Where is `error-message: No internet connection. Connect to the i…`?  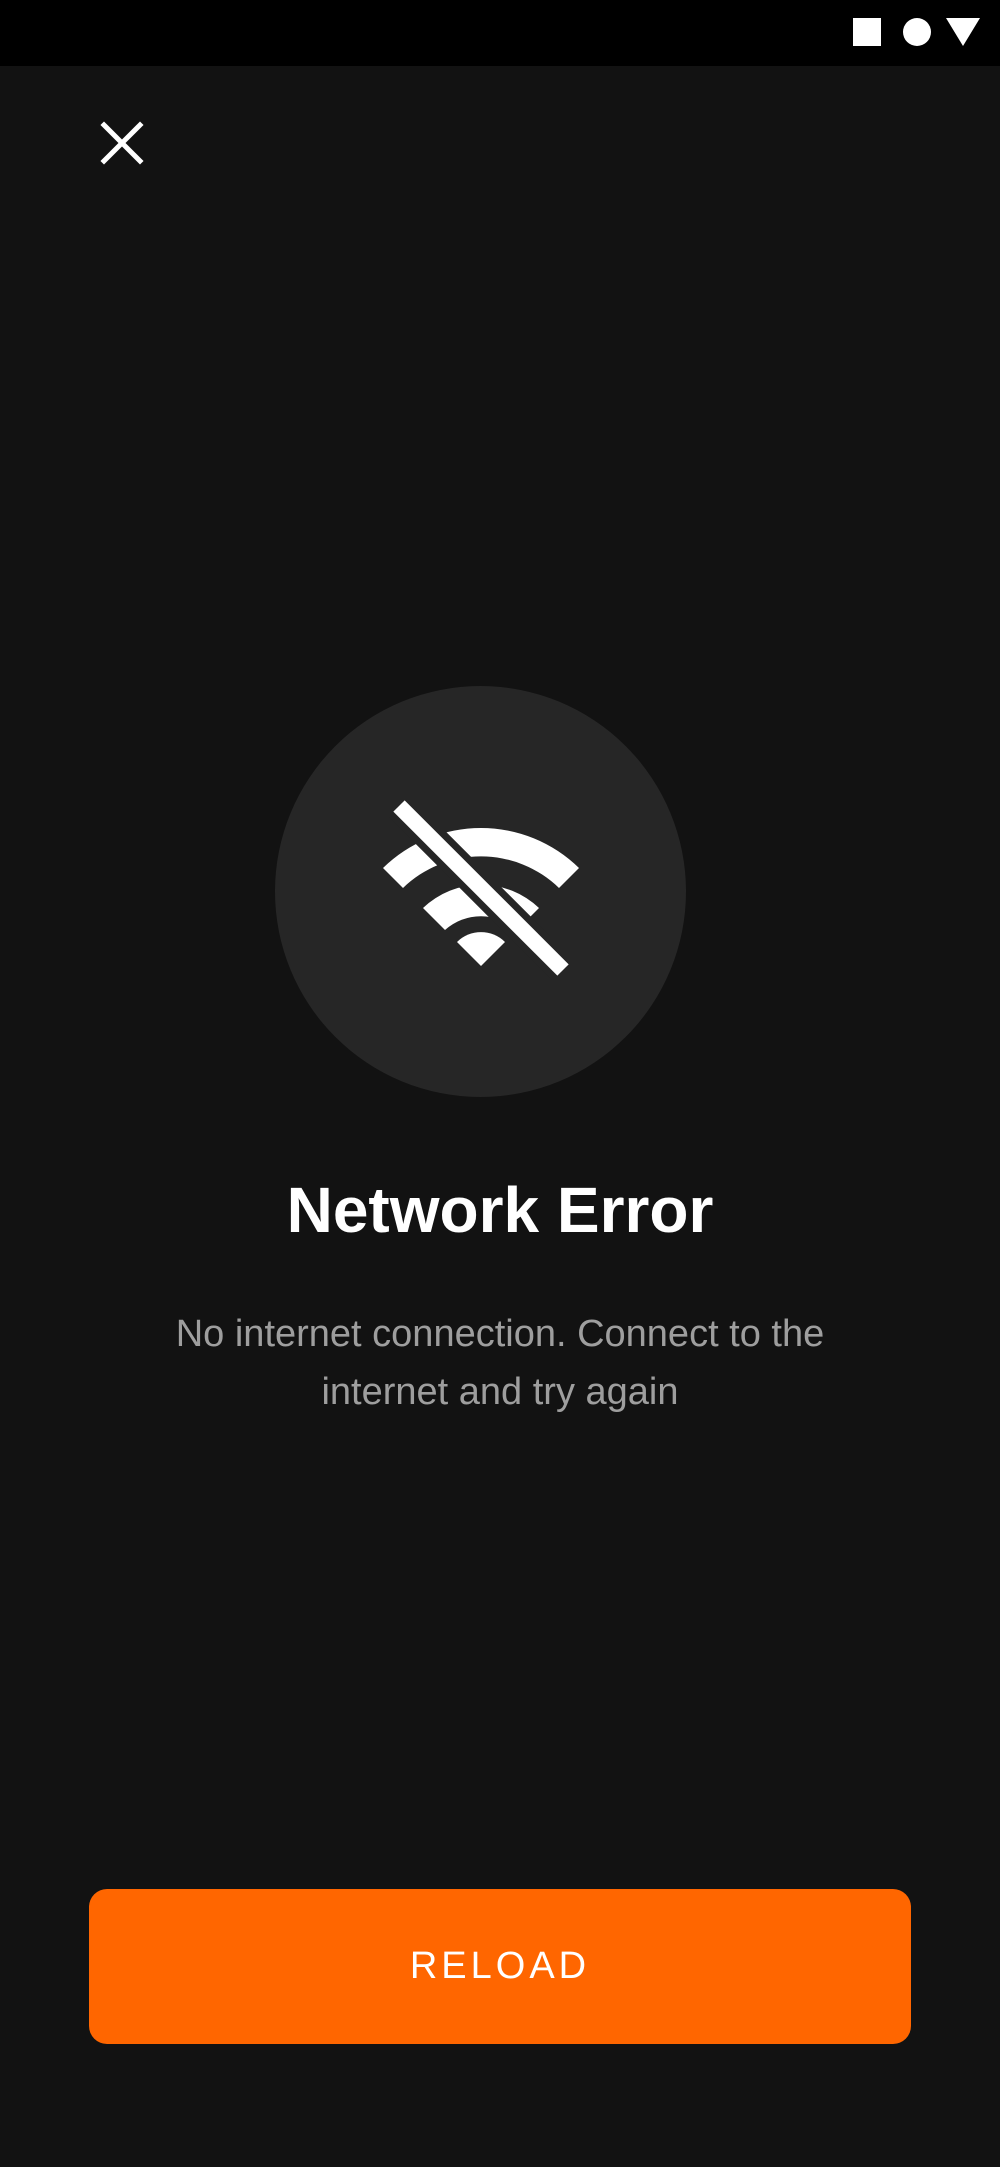
error-message: No internet connection. Connect to the i… is located at coordinates (500, 1363).